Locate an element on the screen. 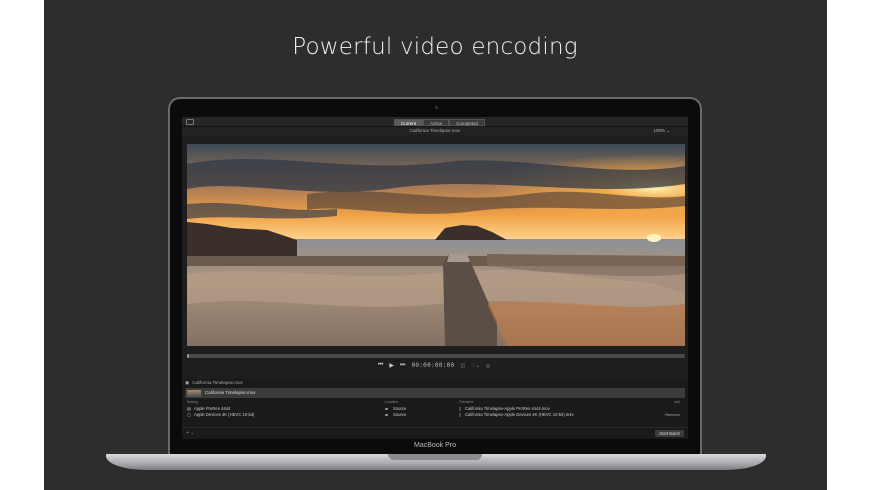  play-icon: ▶ is located at coordinates (391, 365).